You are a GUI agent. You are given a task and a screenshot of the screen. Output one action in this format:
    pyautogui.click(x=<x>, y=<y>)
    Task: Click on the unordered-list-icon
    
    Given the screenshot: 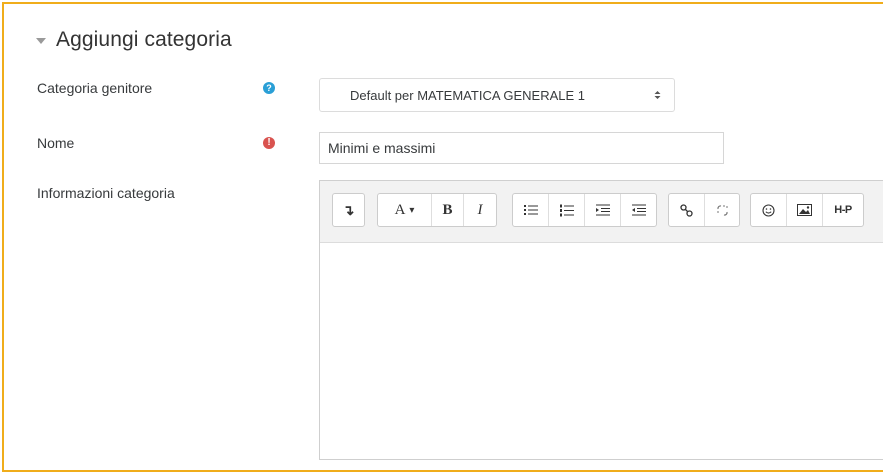 What is the action you would take?
    pyautogui.click(x=530, y=210)
    